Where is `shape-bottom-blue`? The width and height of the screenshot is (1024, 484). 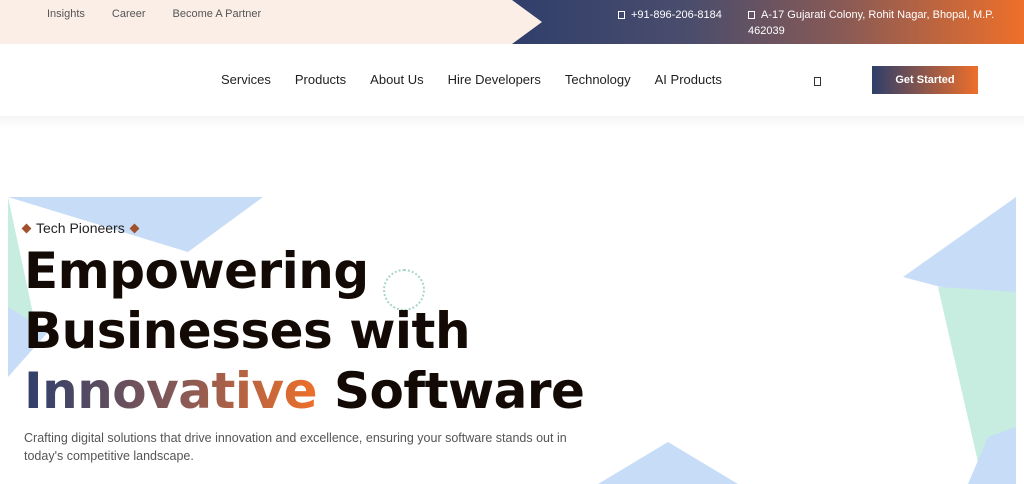 shape-bottom-blue is located at coordinates (668, 463).